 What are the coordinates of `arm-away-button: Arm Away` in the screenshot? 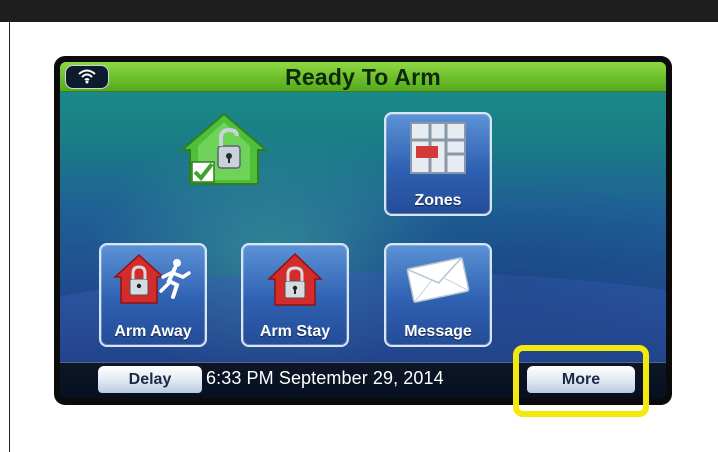 It's located at (153, 295).